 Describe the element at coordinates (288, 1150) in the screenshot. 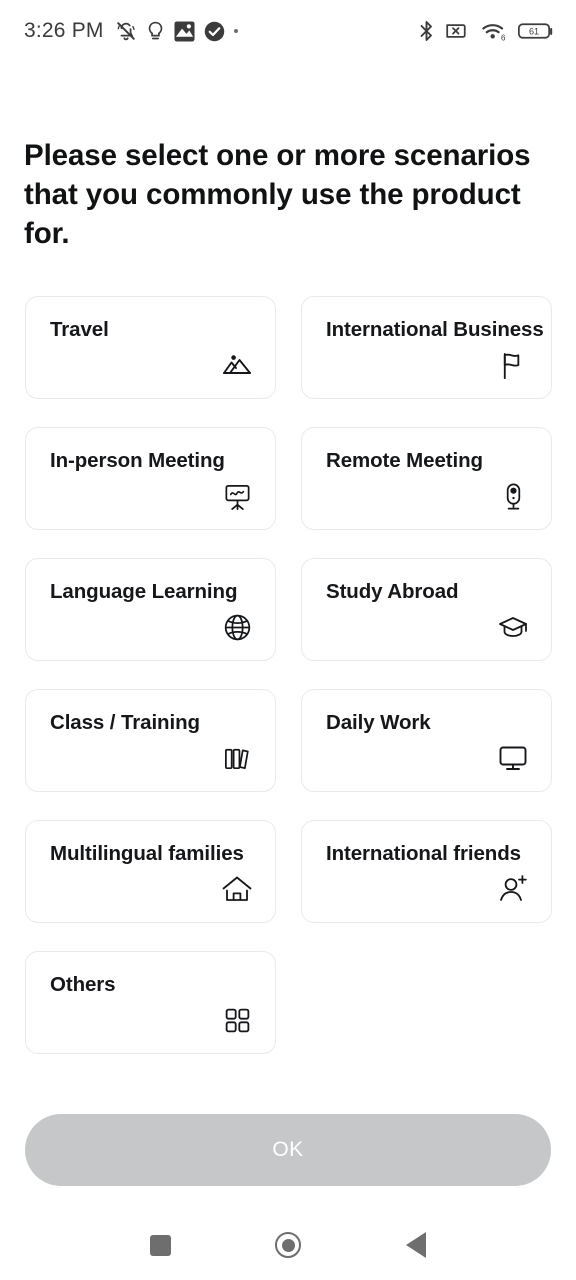

I see `ok-button: OK` at that location.